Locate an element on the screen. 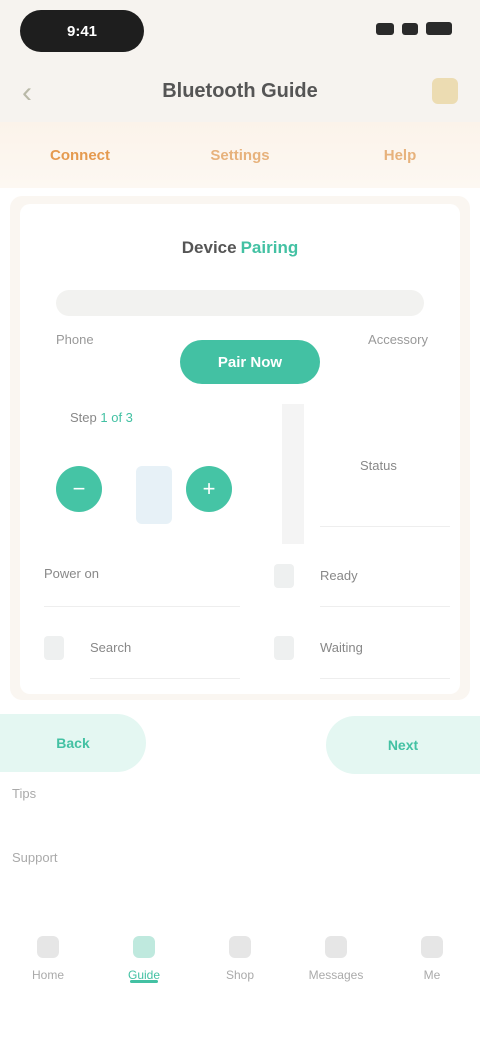 Image resolution: width=480 pixels, height=1040 pixels. step-value: 1 of 3 is located at coordinates (116, 417).